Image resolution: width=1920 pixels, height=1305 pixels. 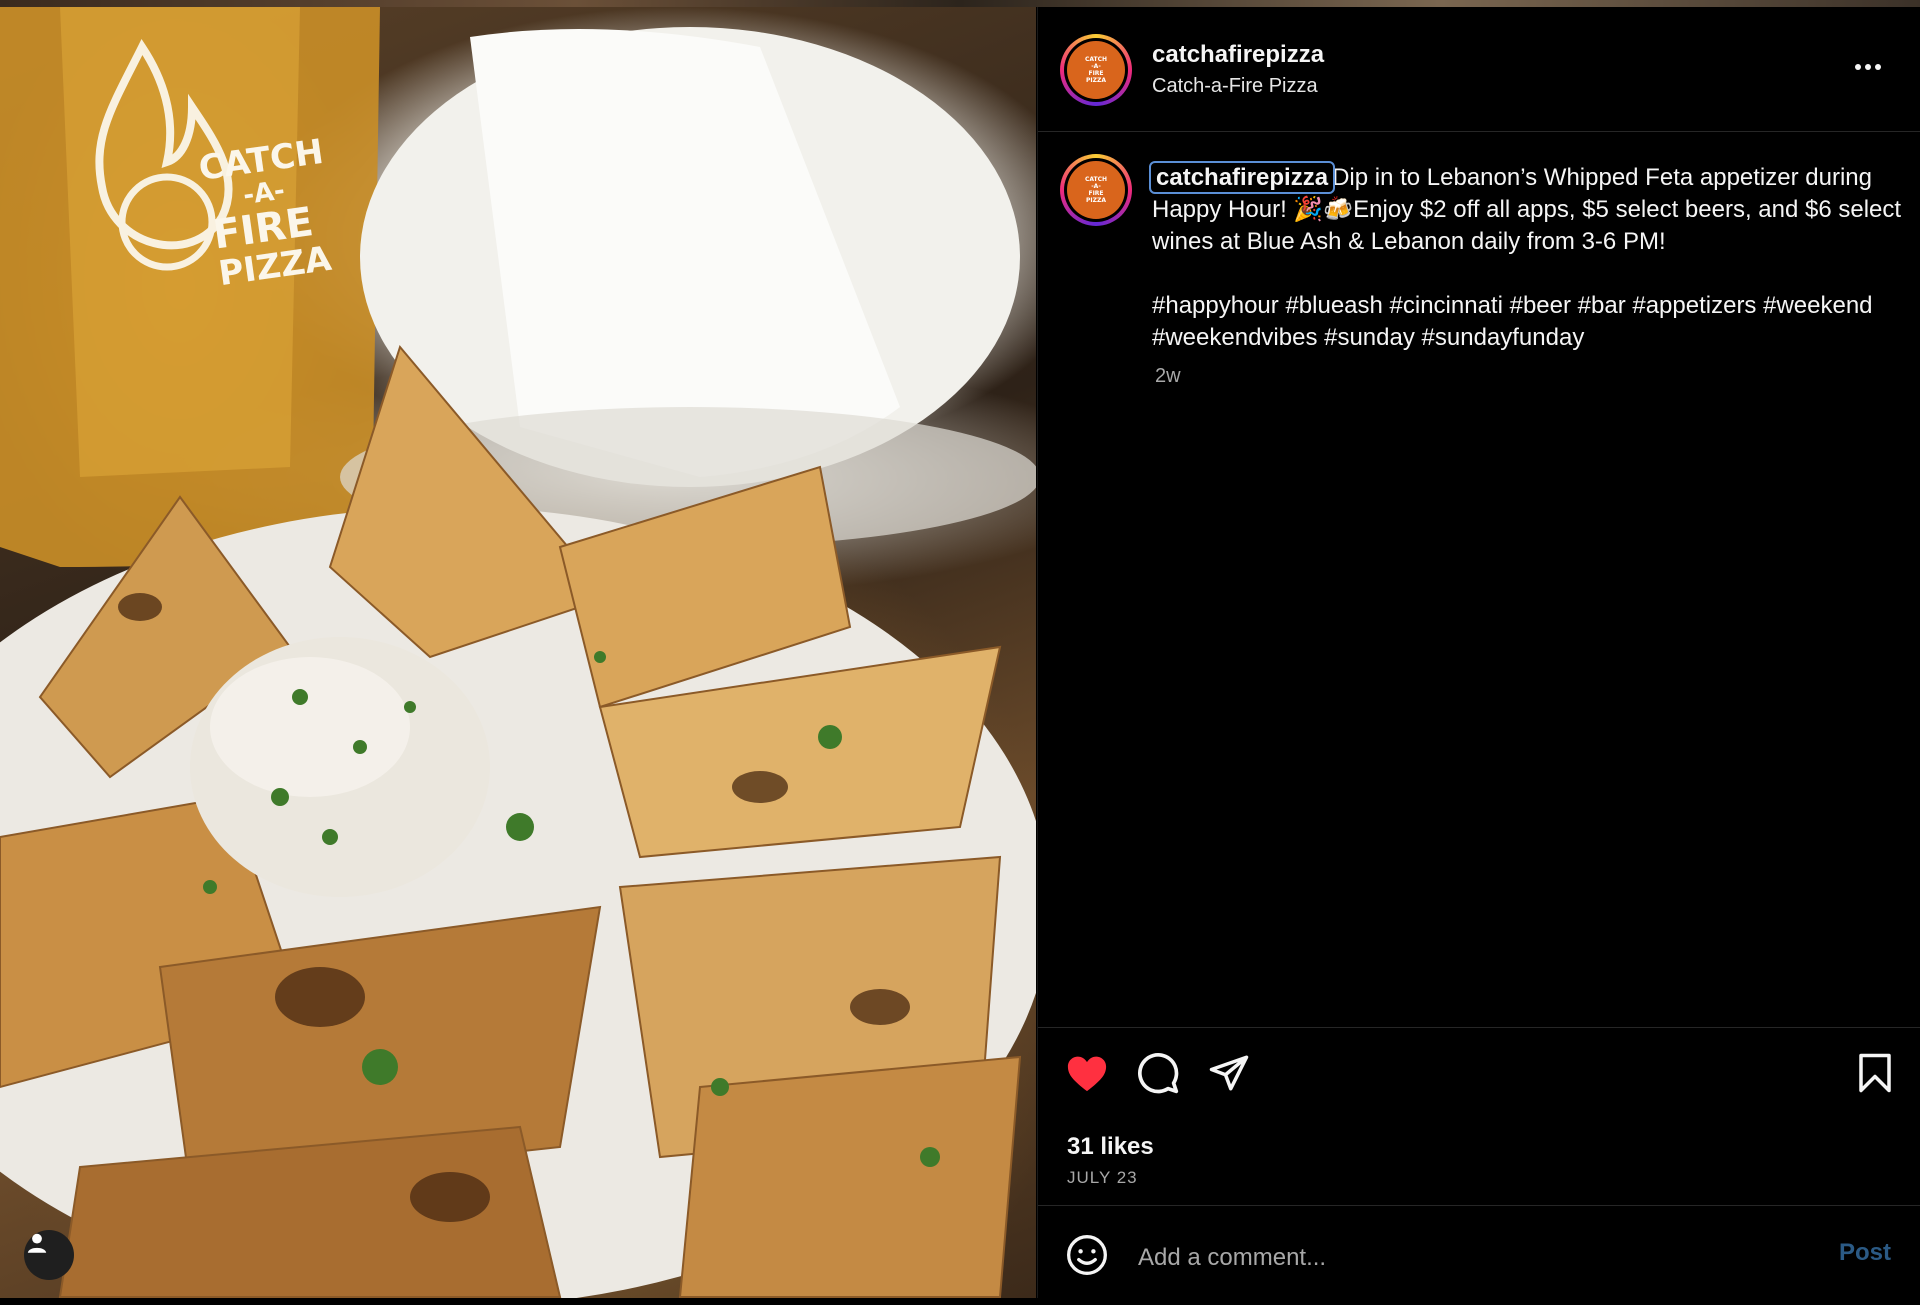 I want to click on share-icon, so click(x=1229, y=1073).